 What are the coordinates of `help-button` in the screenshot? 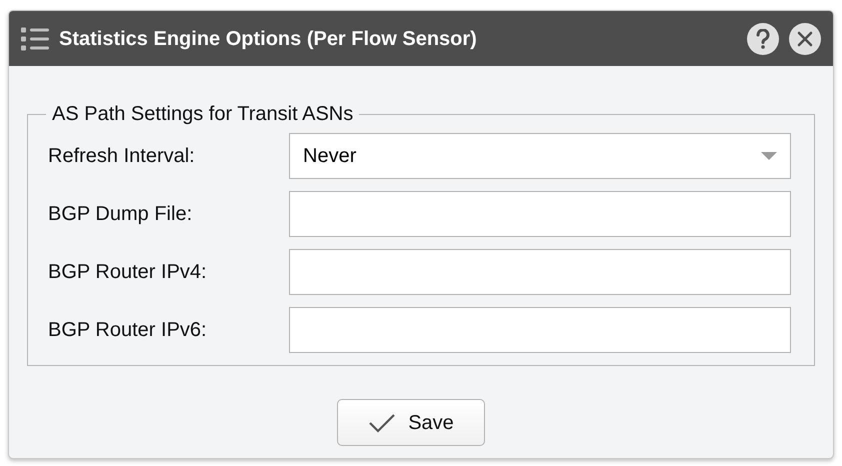 It's located at (763, 38).